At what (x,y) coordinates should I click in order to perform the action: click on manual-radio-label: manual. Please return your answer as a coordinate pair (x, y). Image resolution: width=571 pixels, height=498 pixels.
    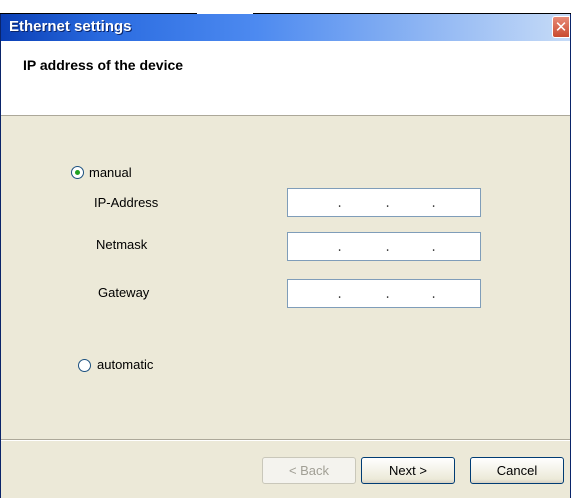
    Looking at the image, I should click on (110, 172).